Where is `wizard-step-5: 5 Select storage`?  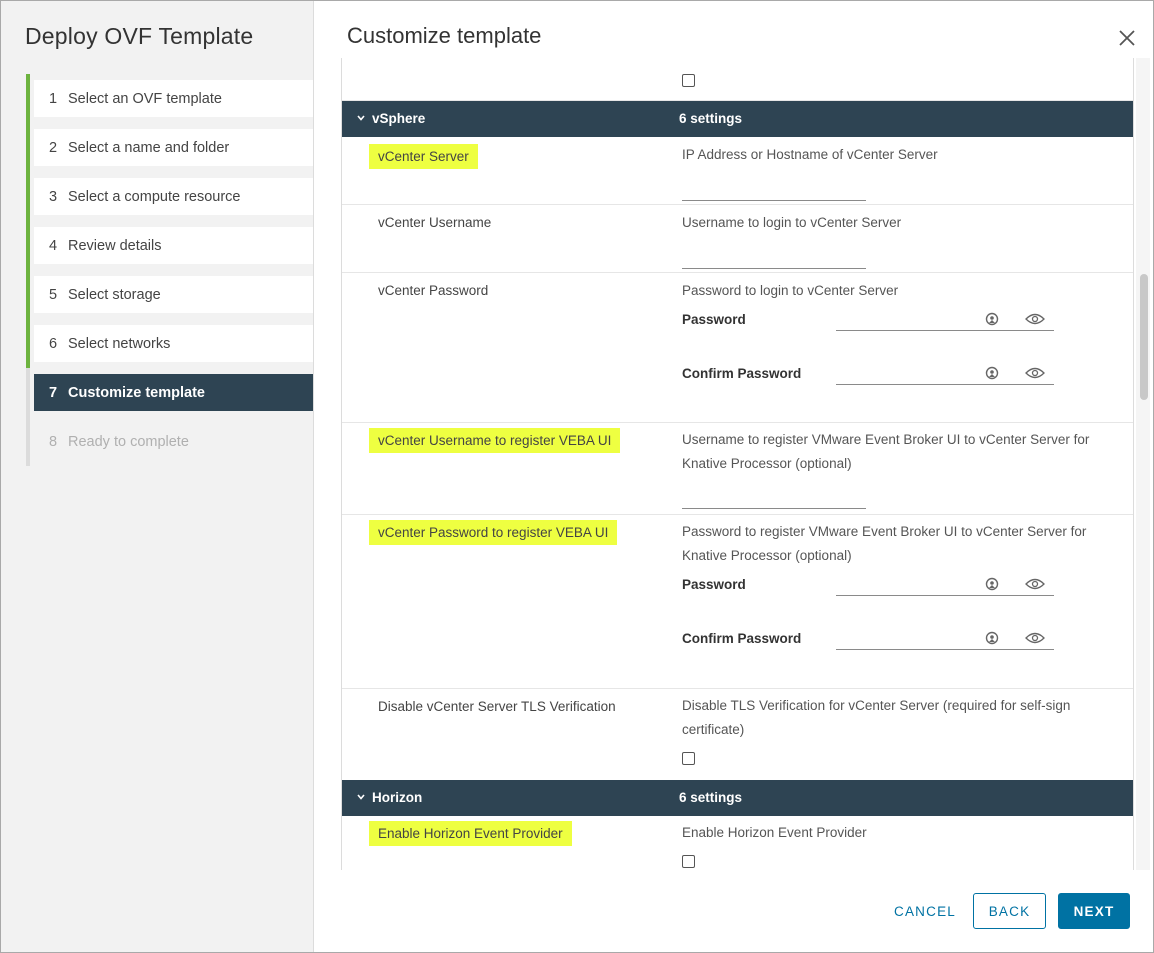 wizard-step-5: 5 Select storage is located at coordinates (169, 294).